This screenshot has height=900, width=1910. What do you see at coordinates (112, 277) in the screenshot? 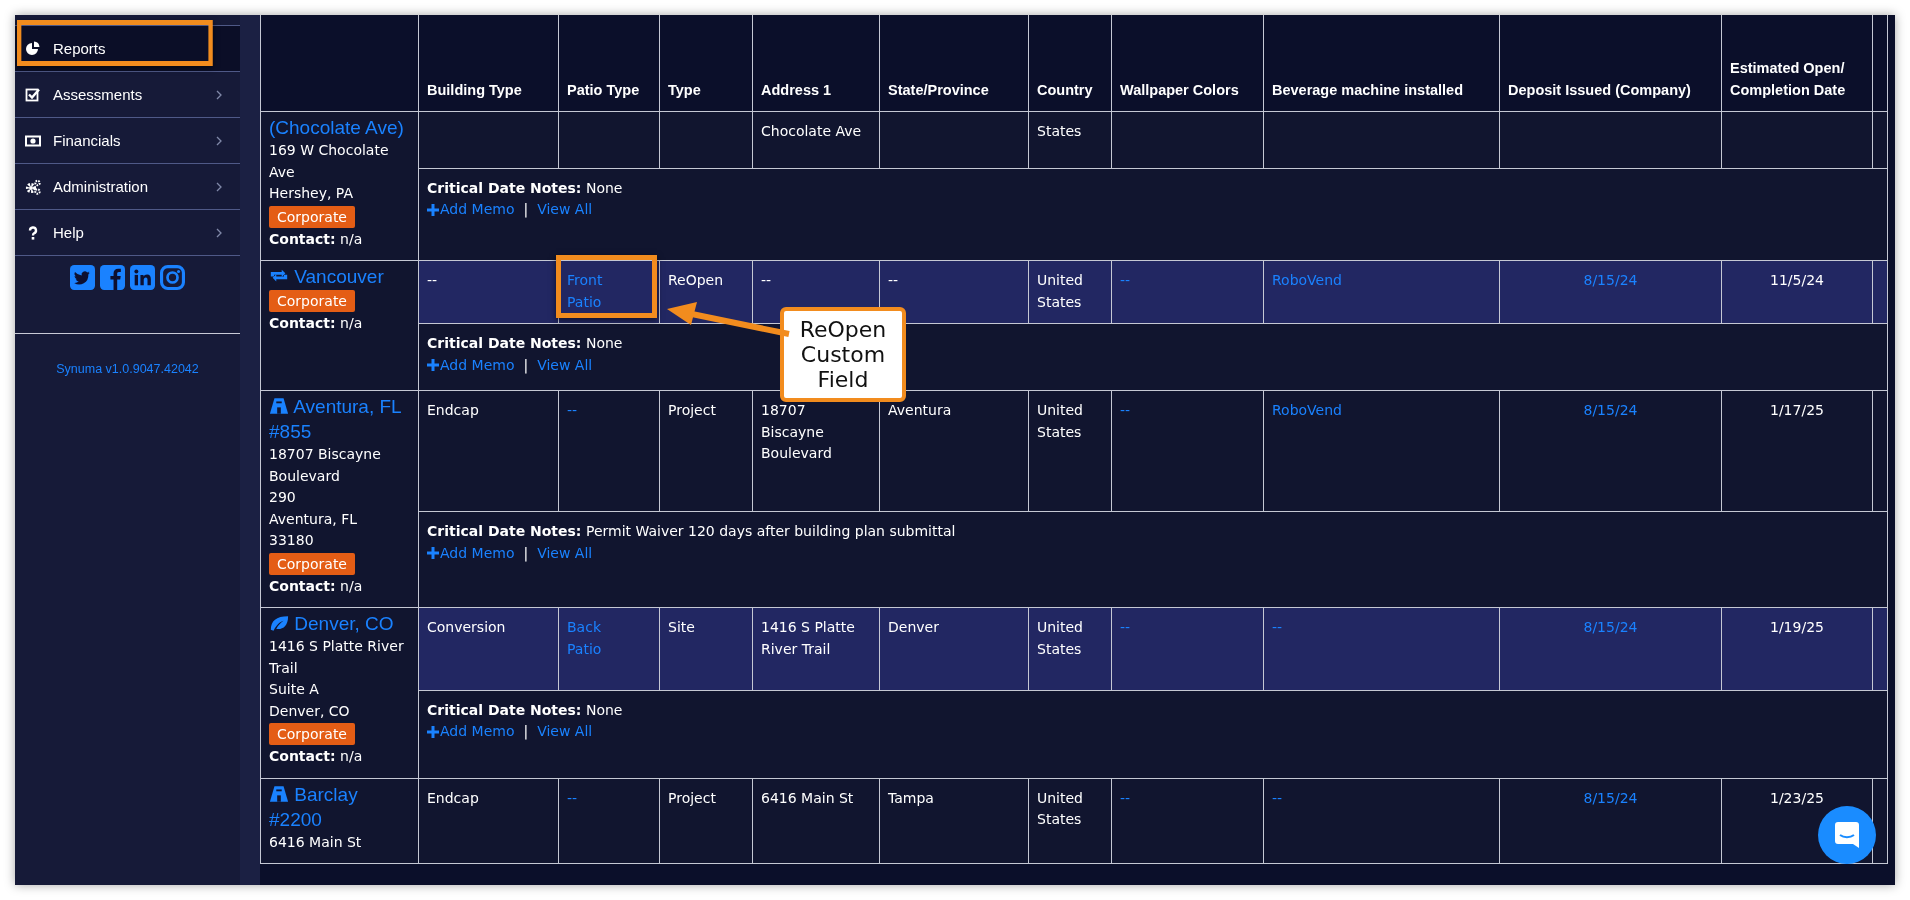
I see `facebook-icon` at bounding box center [112, 277].